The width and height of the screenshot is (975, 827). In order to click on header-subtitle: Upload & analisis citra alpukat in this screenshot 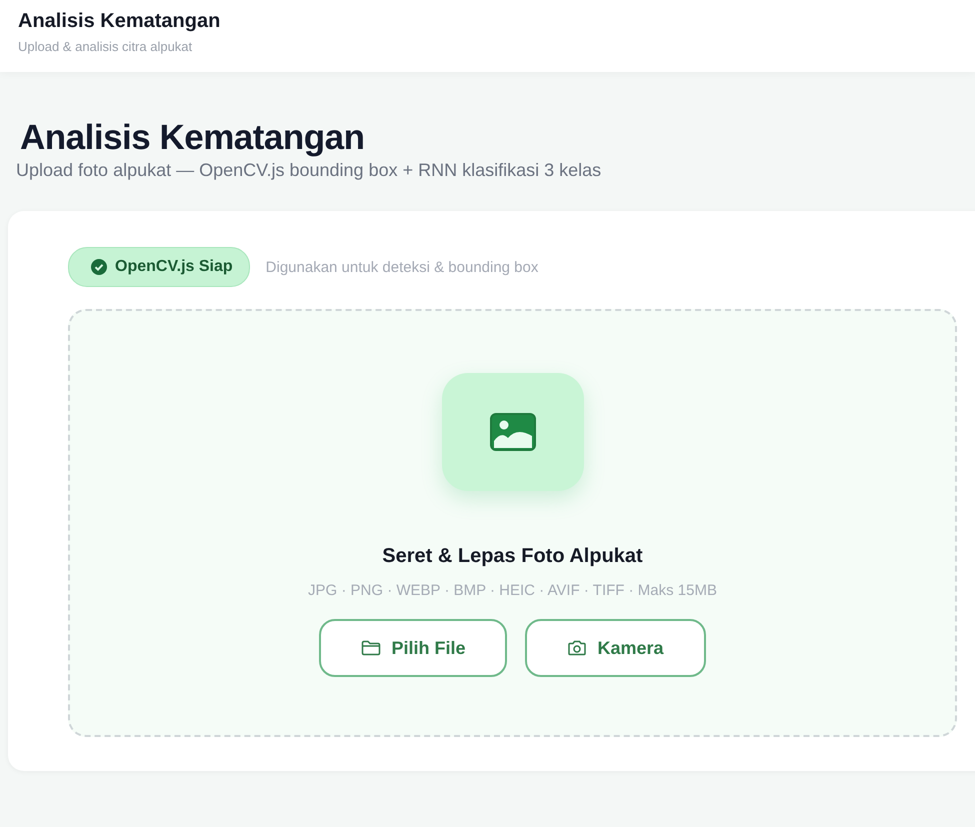, I will do `click(106, 46)`.